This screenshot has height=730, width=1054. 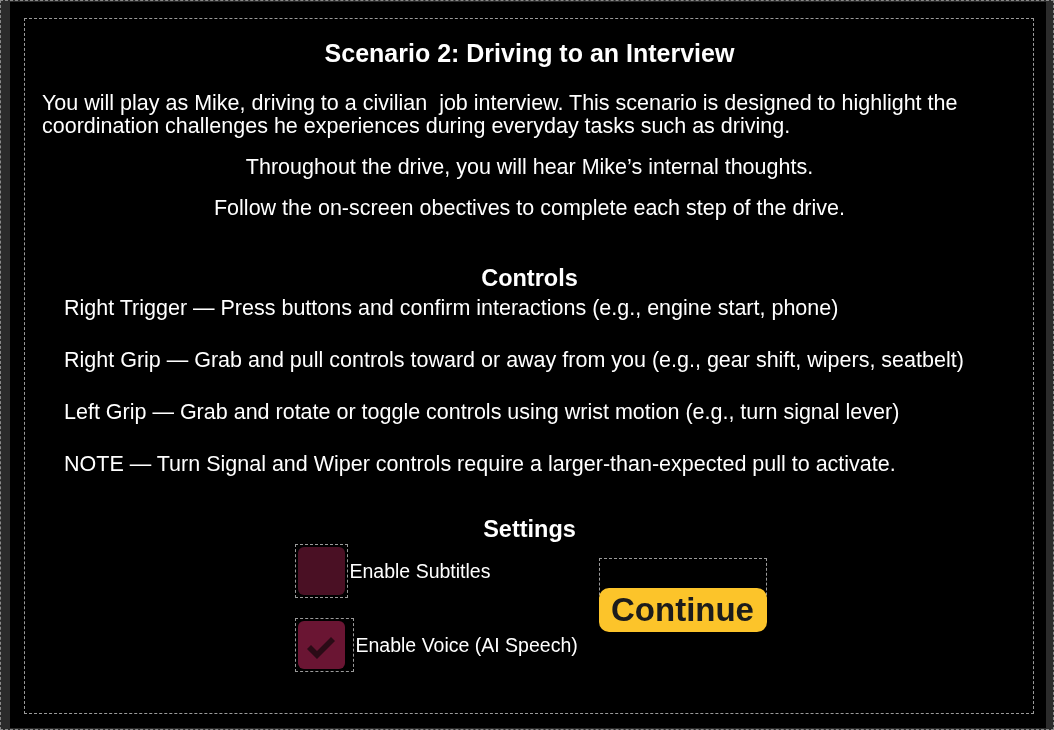 I want to click on continue-button: Continue, so click(x=682, y=610).